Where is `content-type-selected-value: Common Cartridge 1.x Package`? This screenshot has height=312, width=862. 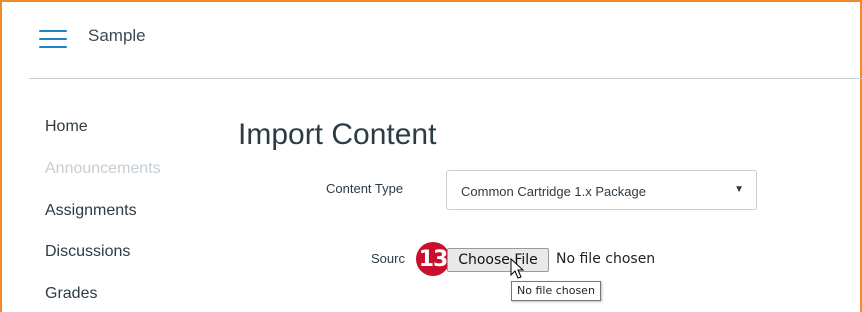
content-type-selected-value: Common Cartridge 1.x Package is located at coordinates (553, 191).